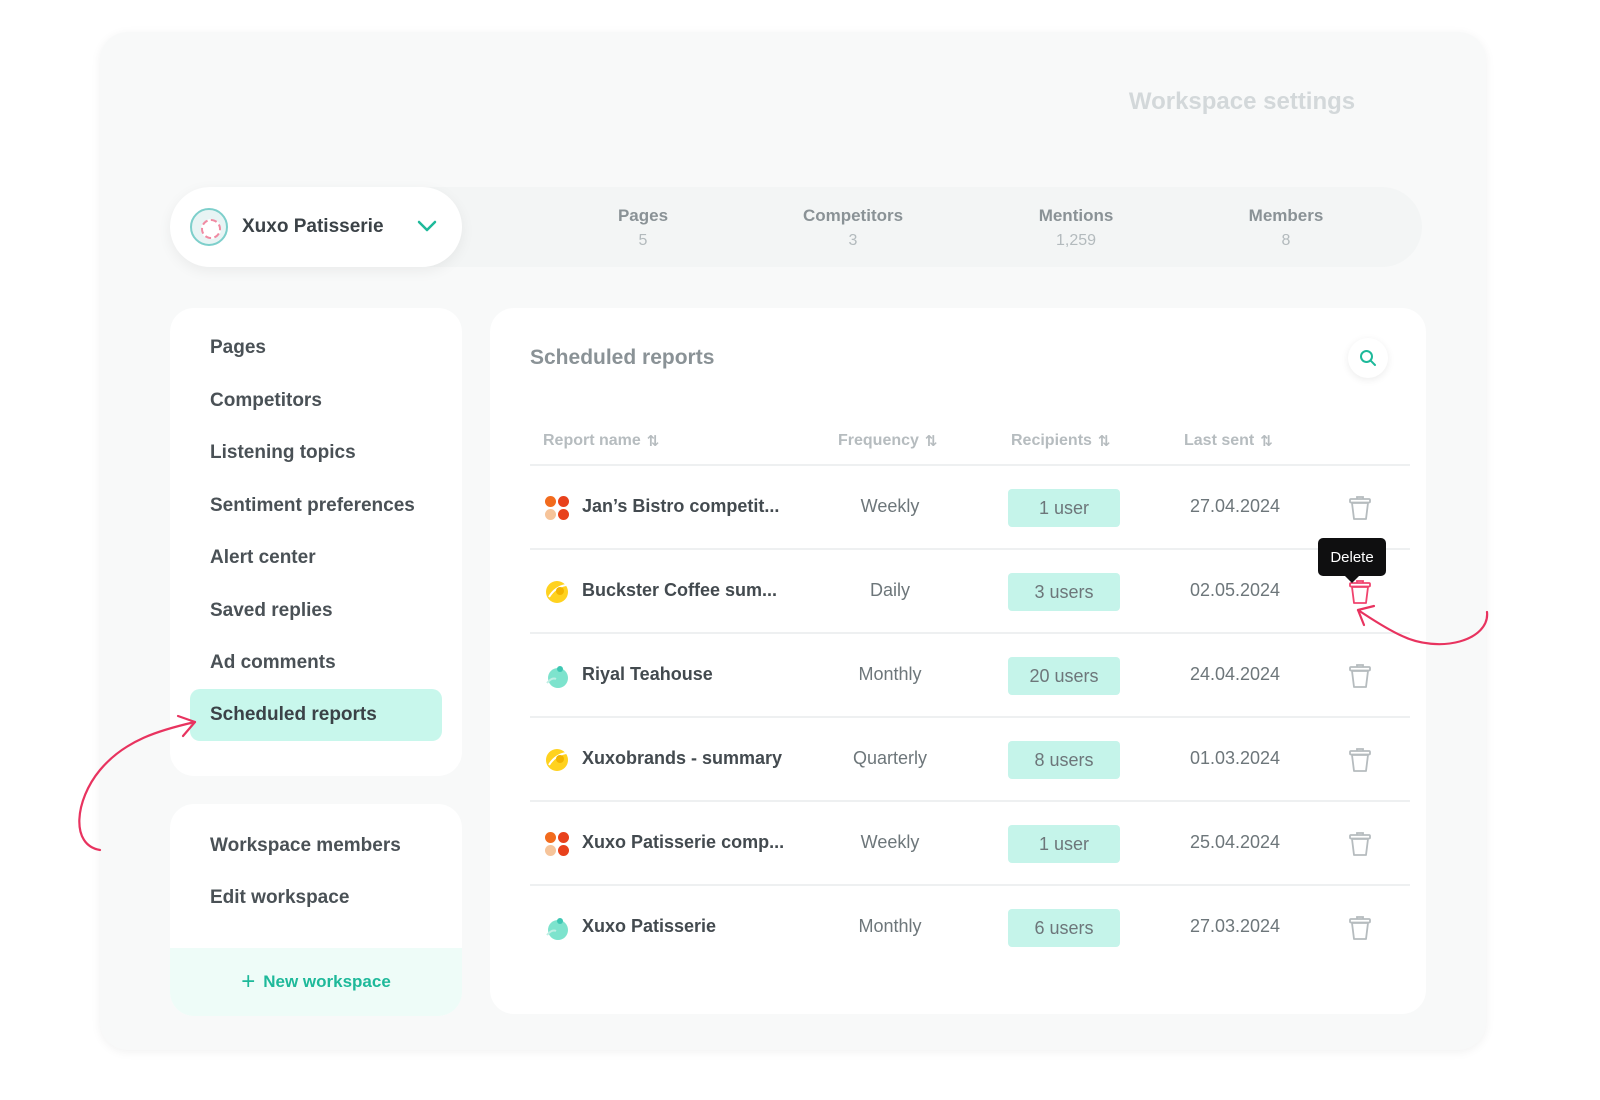  What do you see at coordinates (1051, 440) in the screenshot?
I see `column-label: Recipients` at bounding box center [1051, 440].